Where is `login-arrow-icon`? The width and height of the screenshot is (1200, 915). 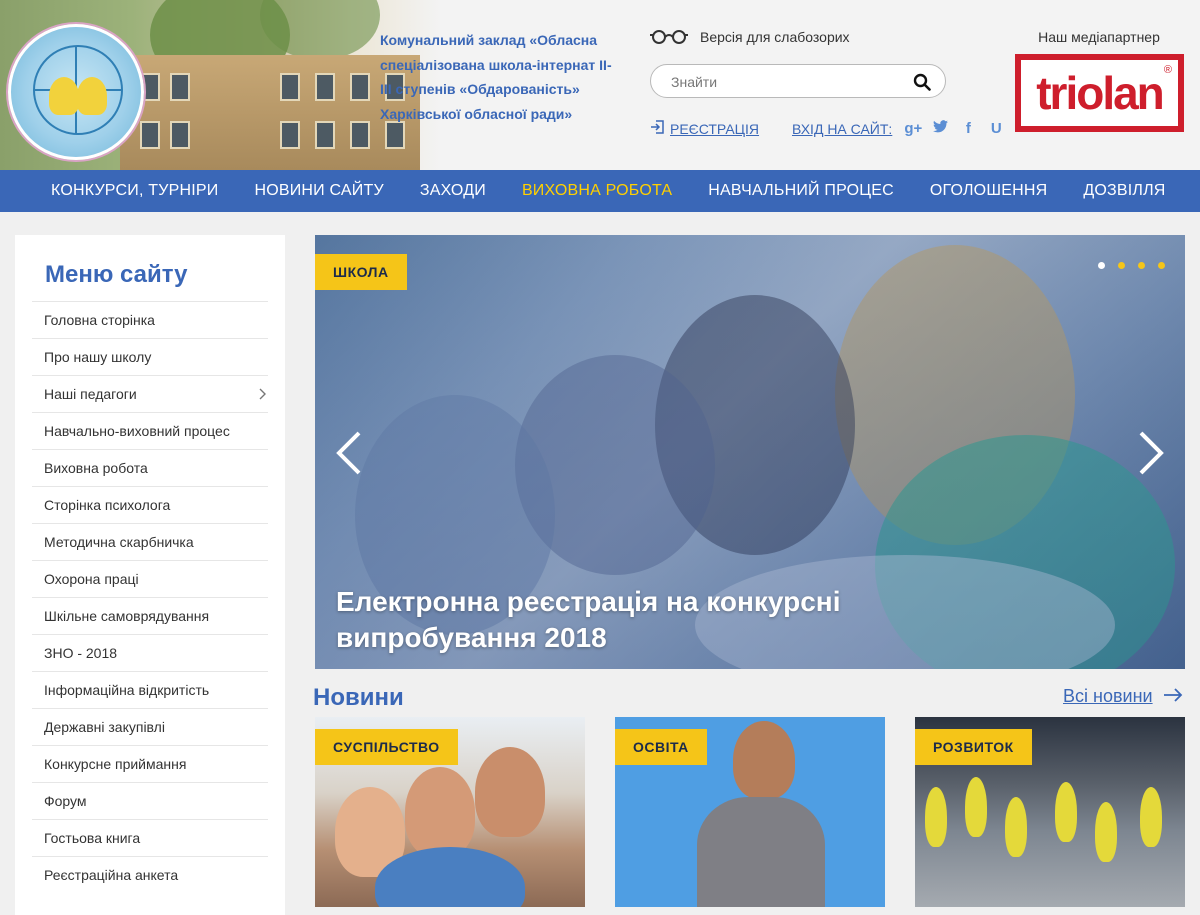
login-arrow-icon is located at coordinates (657, 128).